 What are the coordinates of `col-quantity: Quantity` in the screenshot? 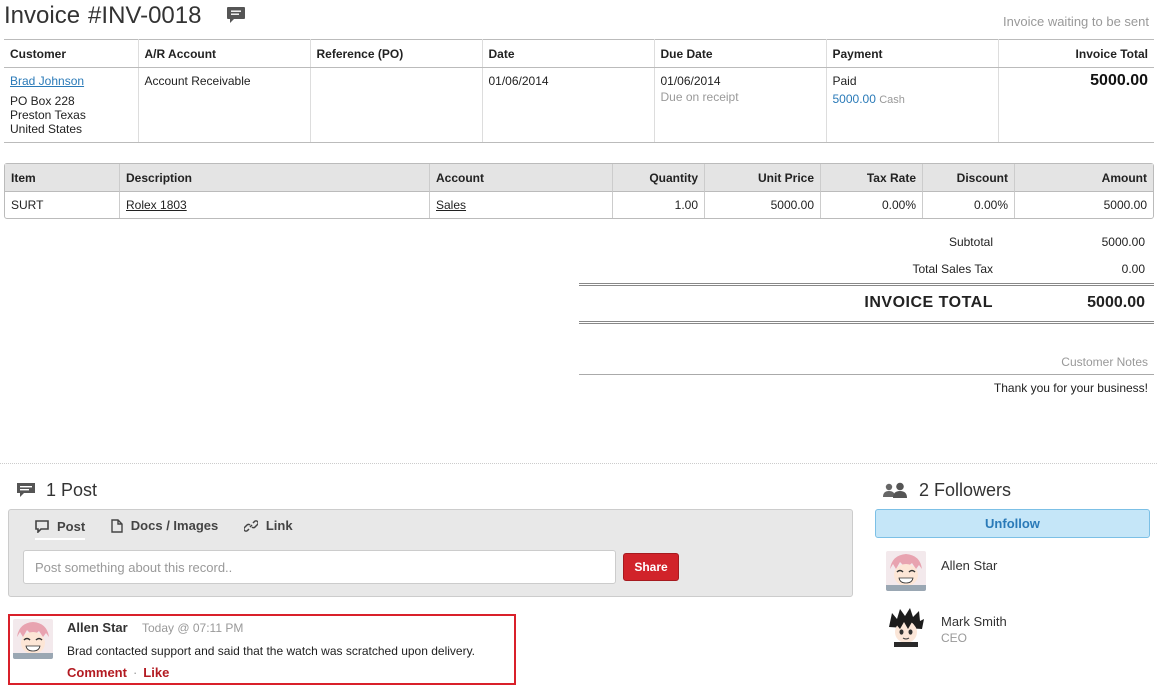 It's located at (659, 178).